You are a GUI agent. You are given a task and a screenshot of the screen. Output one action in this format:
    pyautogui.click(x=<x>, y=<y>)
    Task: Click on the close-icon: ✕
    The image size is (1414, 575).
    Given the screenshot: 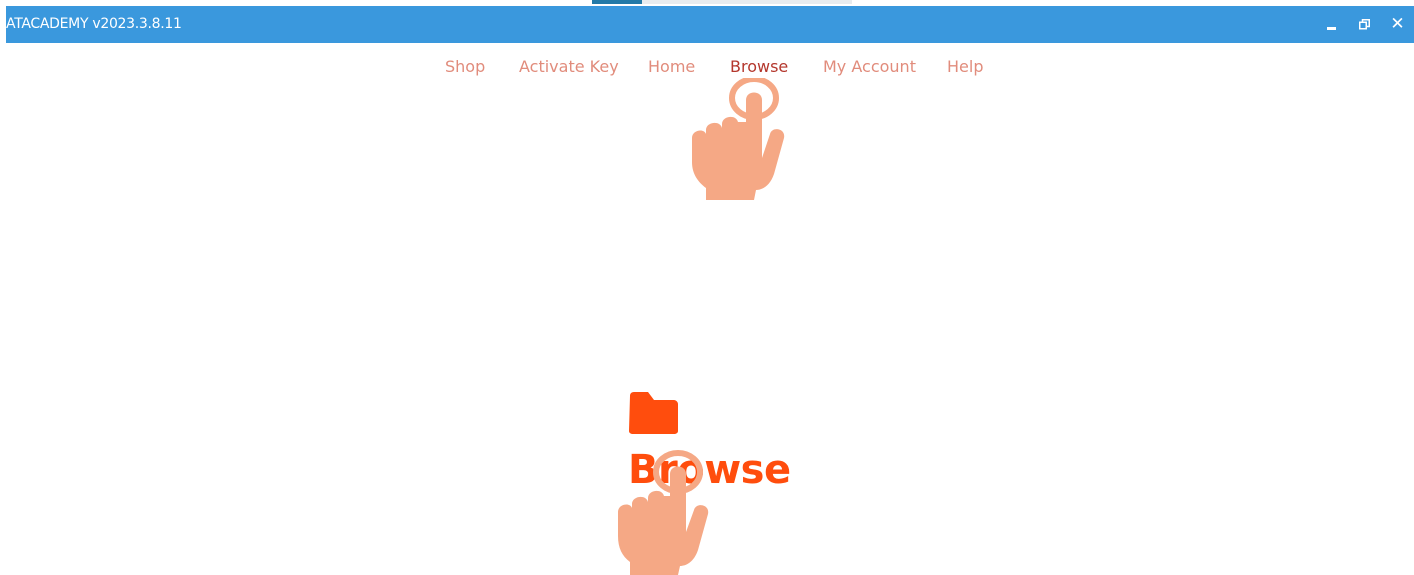 What is the action you would take?
    pyautogui.click(x=1397, y=24)
    